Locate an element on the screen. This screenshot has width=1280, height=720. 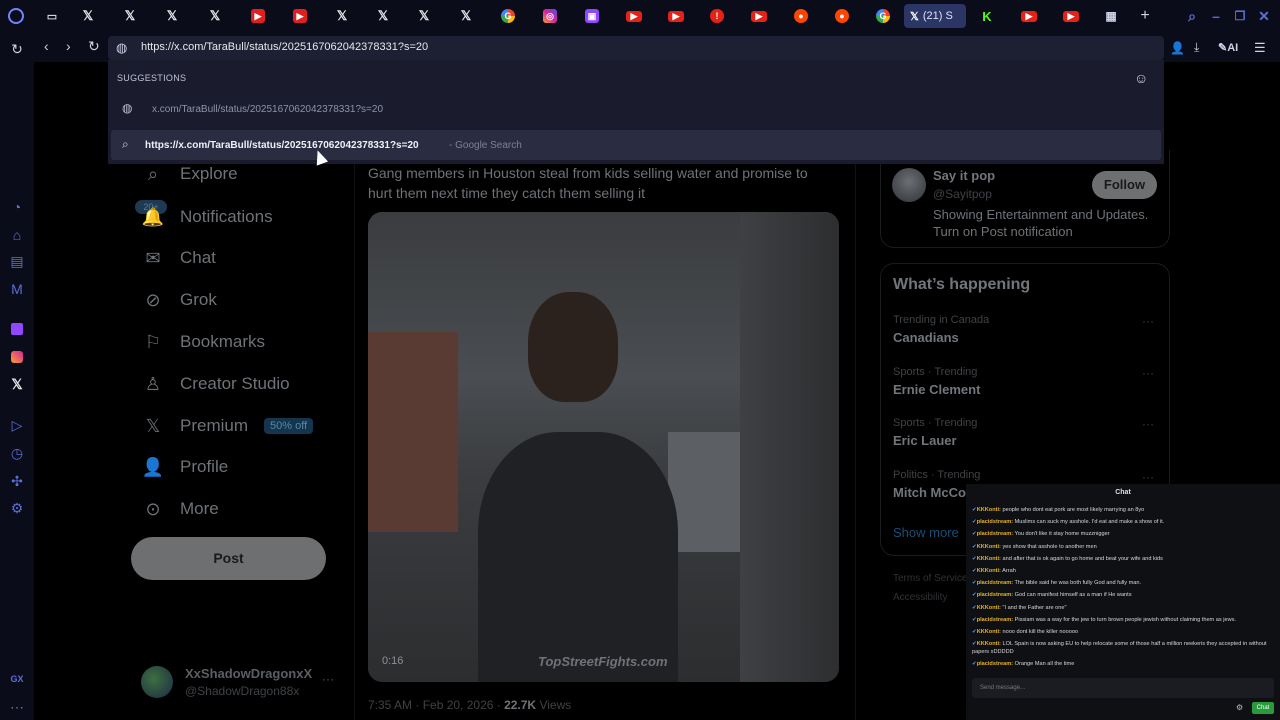
nav-grok: ⊘ Grok is located at coordinates (179, 300).